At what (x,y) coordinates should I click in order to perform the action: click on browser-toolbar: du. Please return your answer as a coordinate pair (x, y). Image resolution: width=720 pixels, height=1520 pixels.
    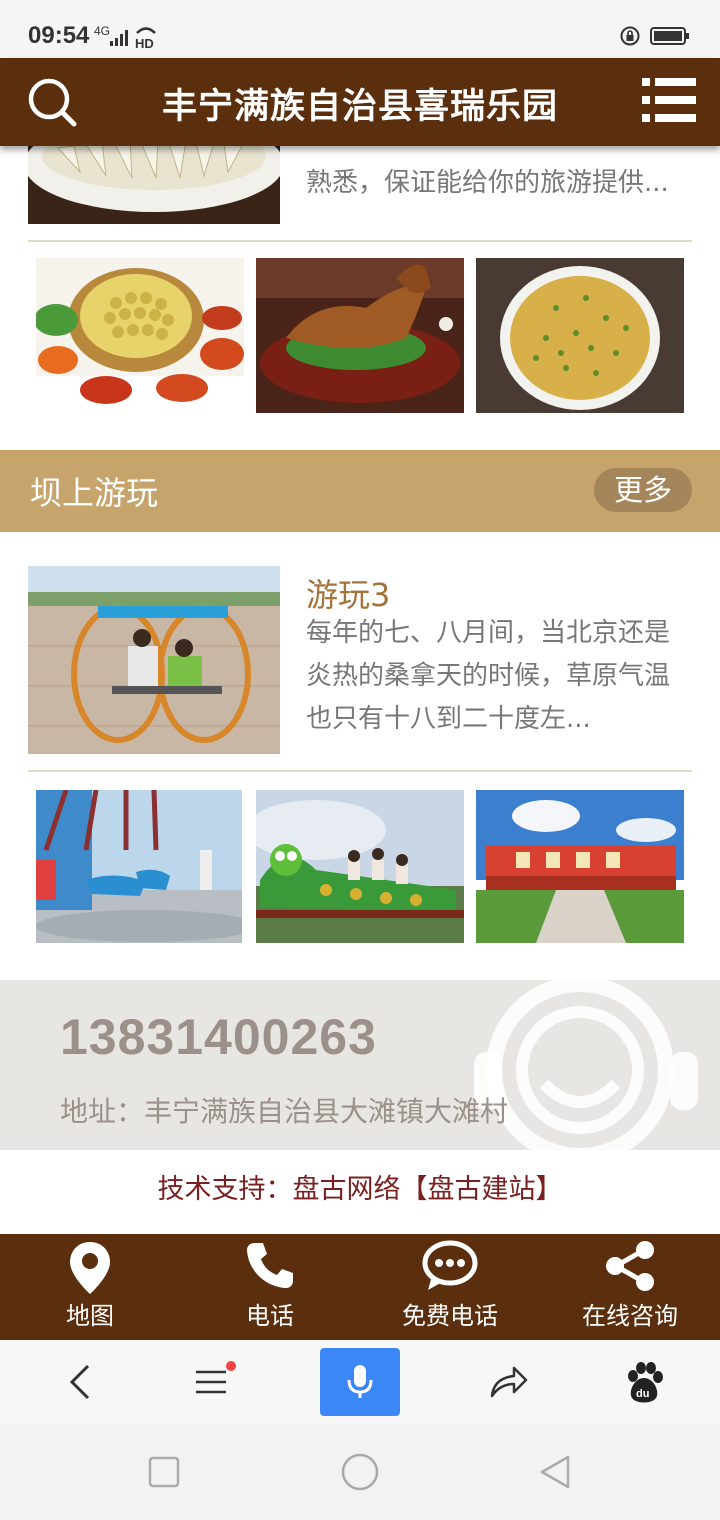
    Looking at the image, I should click on (360, 1382).